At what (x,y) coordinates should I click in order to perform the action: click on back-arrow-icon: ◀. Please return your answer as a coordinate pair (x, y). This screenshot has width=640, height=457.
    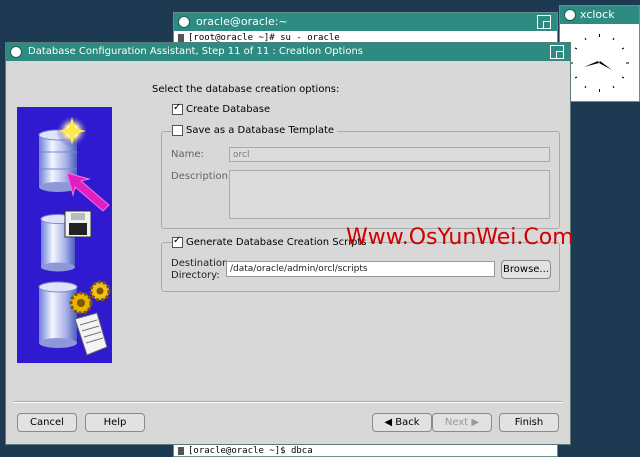
    Looking at the image, I should click on (390, 422).